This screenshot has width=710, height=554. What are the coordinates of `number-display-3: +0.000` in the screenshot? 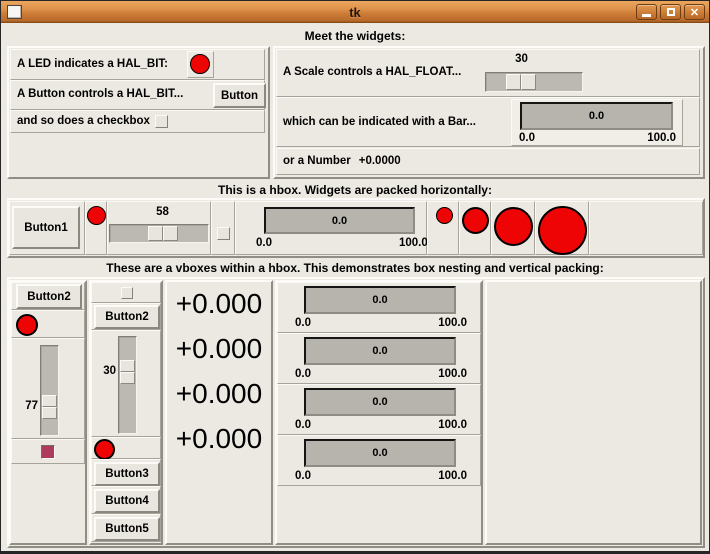 It's located at (219, 393).